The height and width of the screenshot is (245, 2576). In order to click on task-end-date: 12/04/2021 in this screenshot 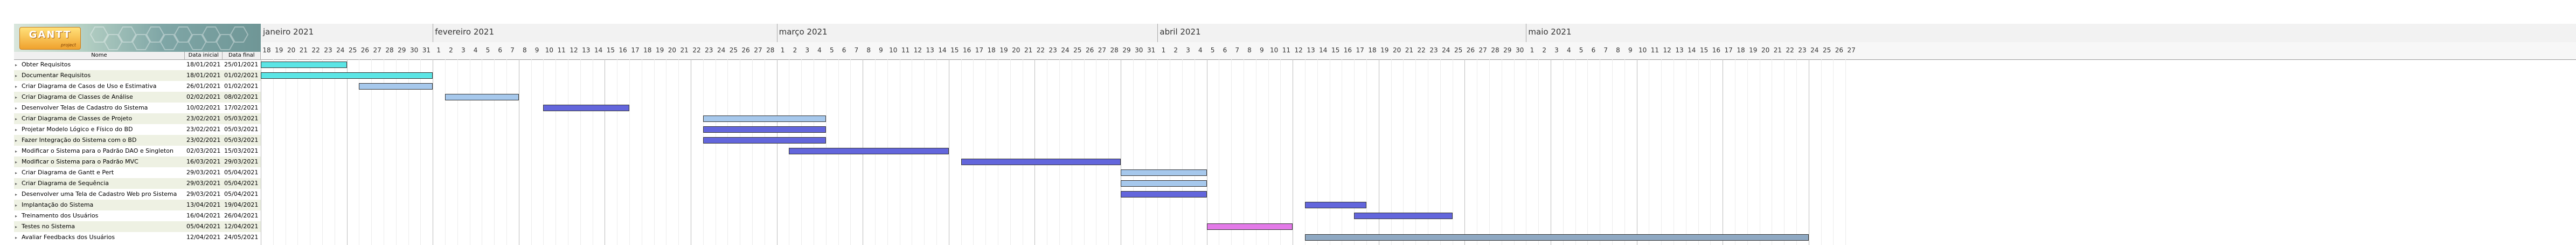, I will do `click(242, 226)`.